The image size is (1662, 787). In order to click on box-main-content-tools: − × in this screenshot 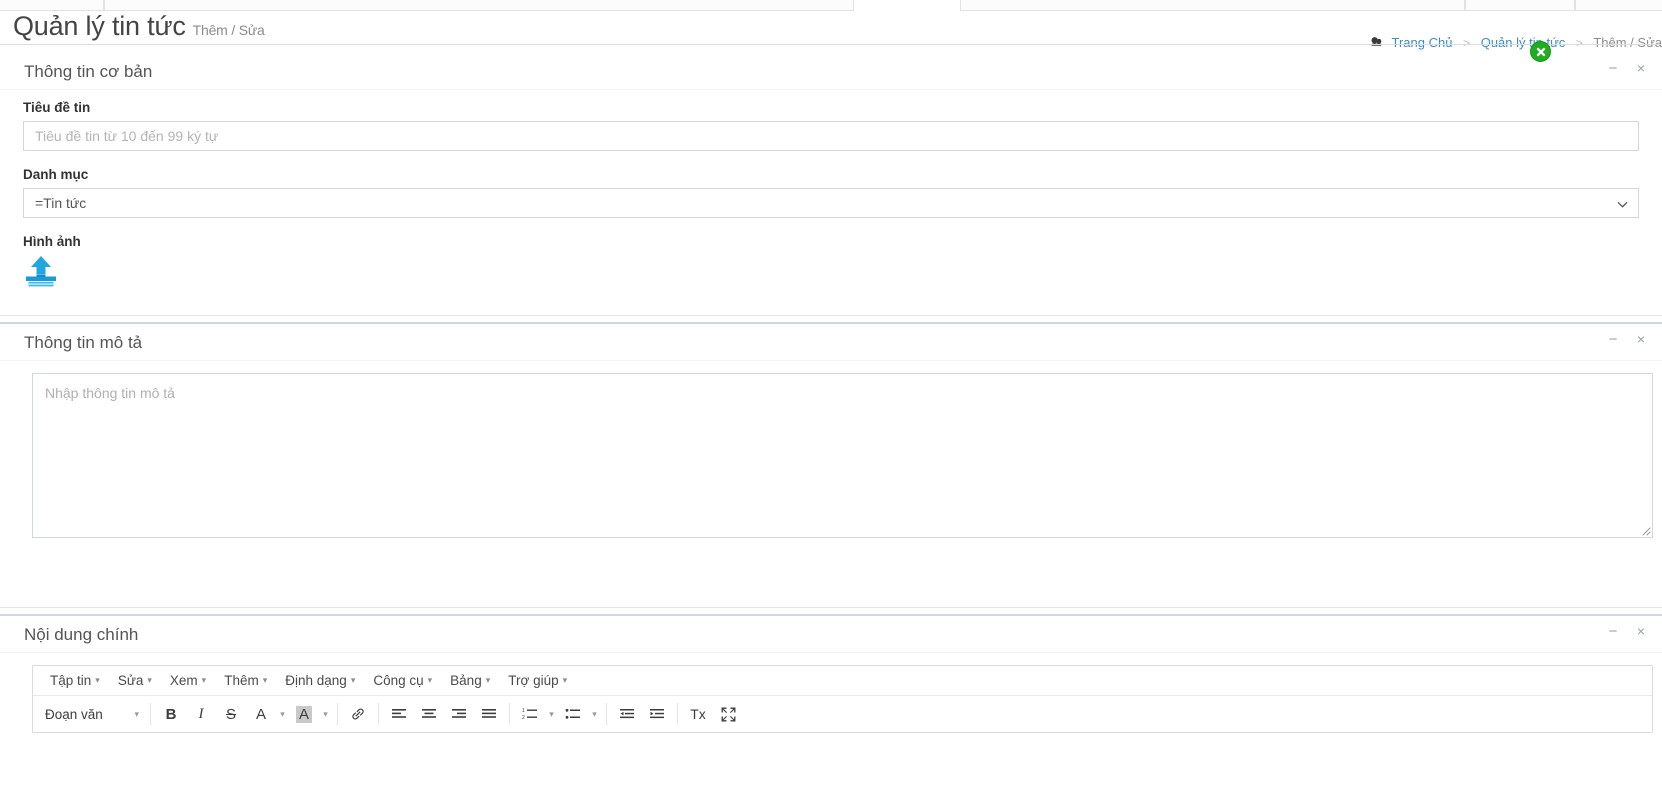, I will do `click(1627, 631)`.